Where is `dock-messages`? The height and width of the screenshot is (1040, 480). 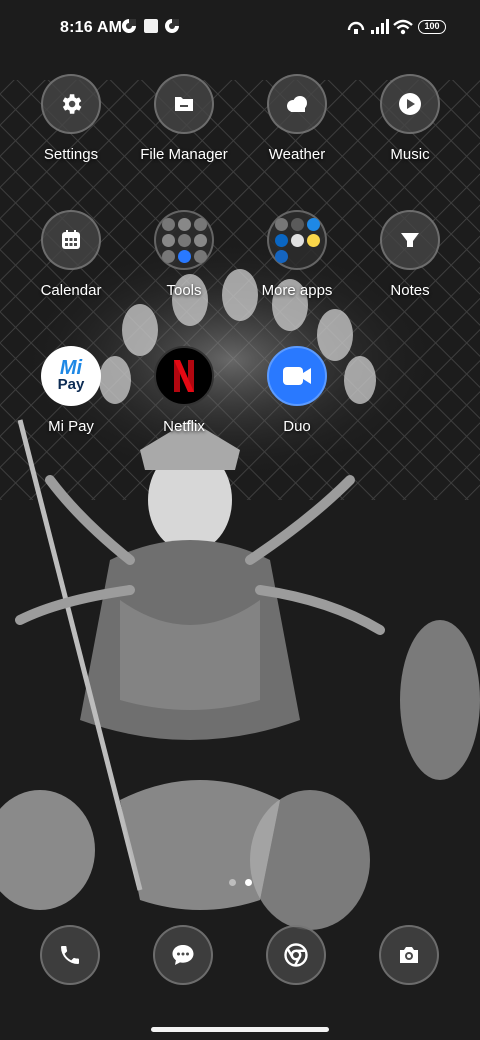
dock-messages is located at coordinates (183, 955).